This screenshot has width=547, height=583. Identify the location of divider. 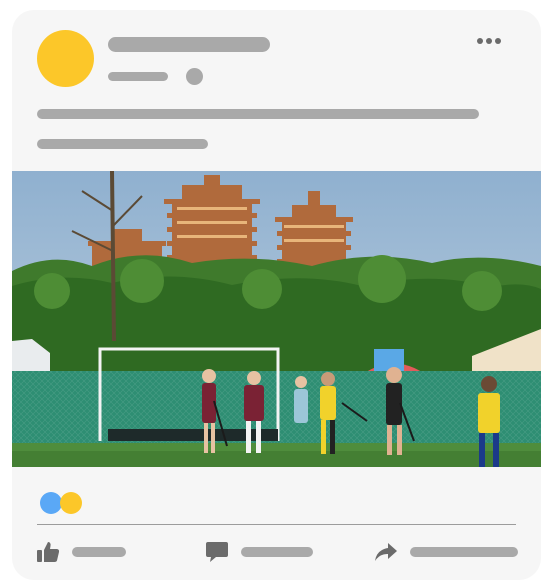
(276, 524).